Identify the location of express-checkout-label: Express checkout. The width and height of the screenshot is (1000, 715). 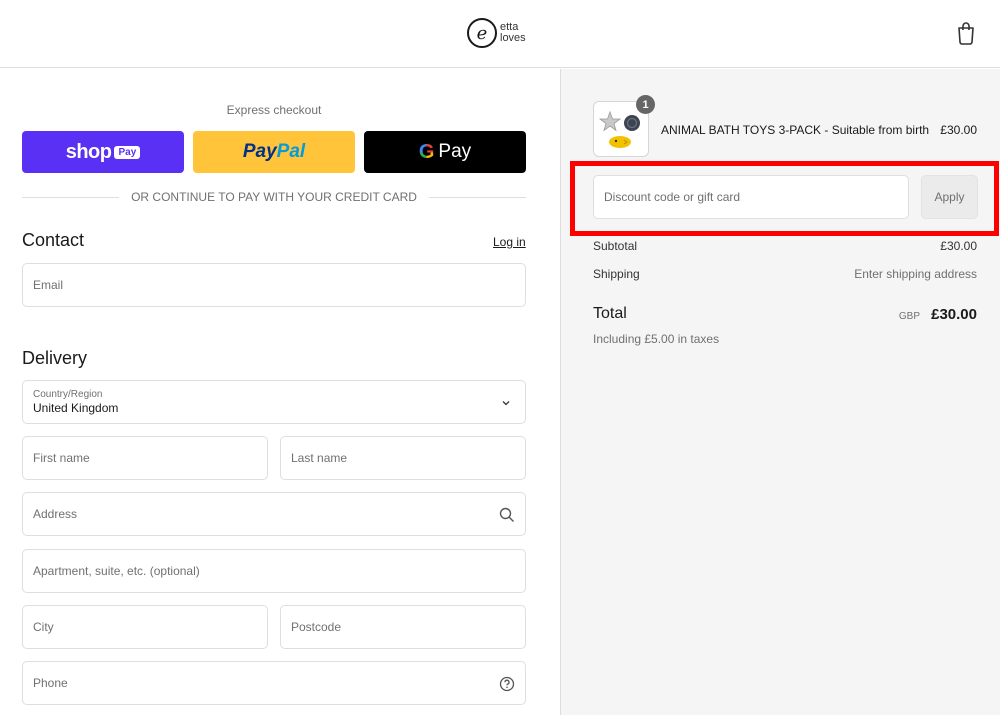
(274, 110).